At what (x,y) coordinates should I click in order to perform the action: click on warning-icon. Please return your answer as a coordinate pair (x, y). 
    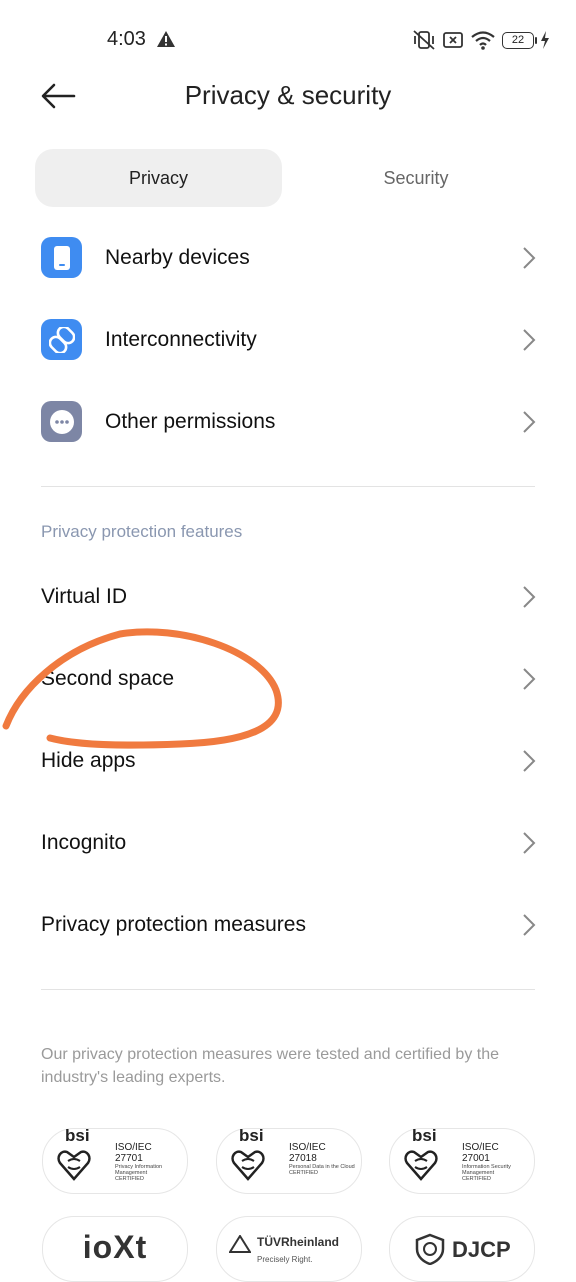
    Looking at the image, I should click on (166, 39).